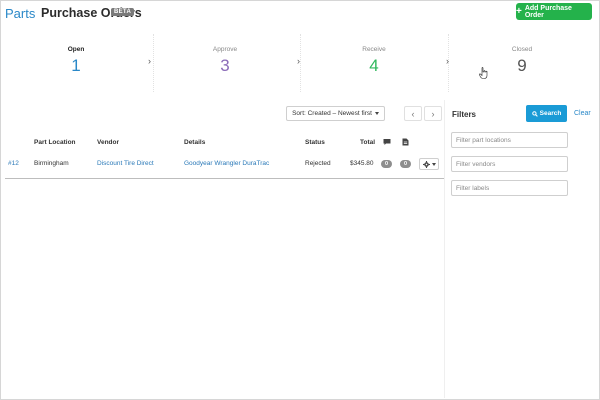 The image size is (600, 400). I want to click on stage-count: 3, so click(225, 65).